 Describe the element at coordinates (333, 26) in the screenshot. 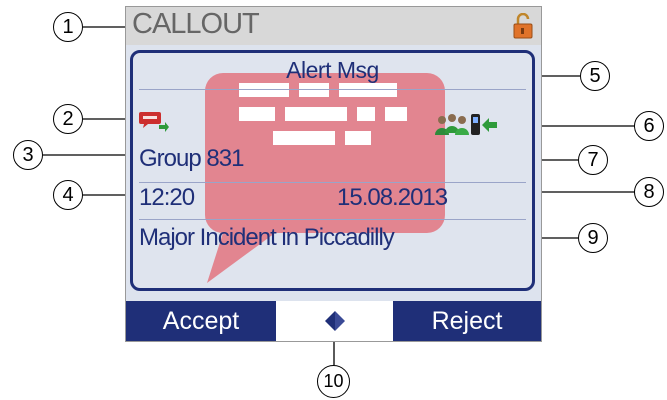

I see `title-bar: CALLOUT` at that location.